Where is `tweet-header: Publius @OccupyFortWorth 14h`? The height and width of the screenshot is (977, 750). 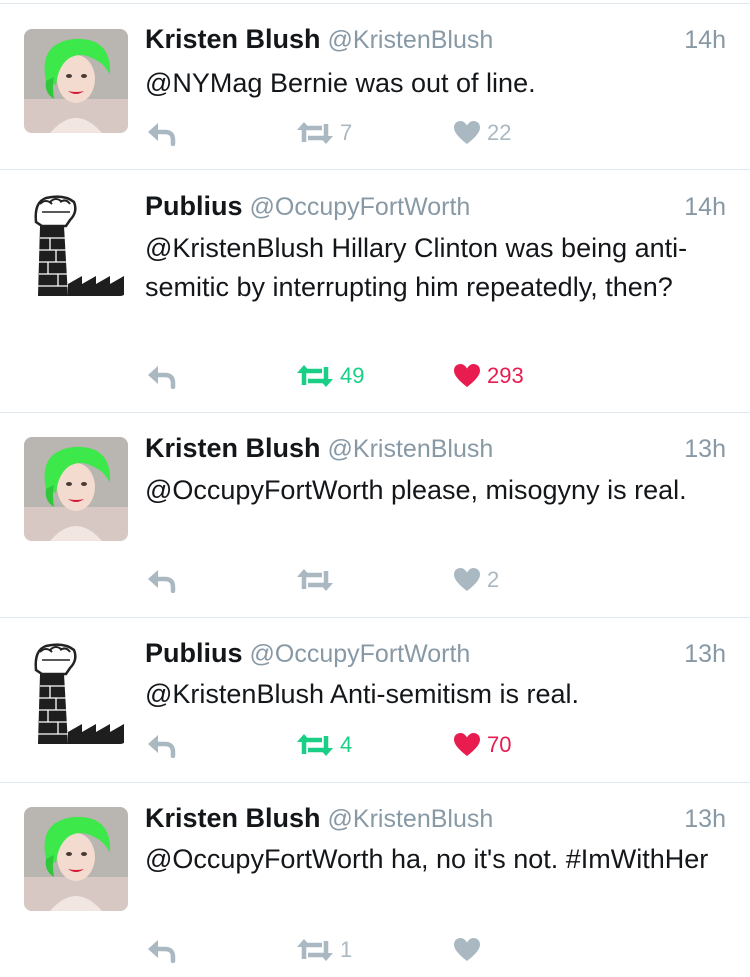
tweet-header: Publius @OccupyFortWorth 14h is located at coordinates (435, 208).